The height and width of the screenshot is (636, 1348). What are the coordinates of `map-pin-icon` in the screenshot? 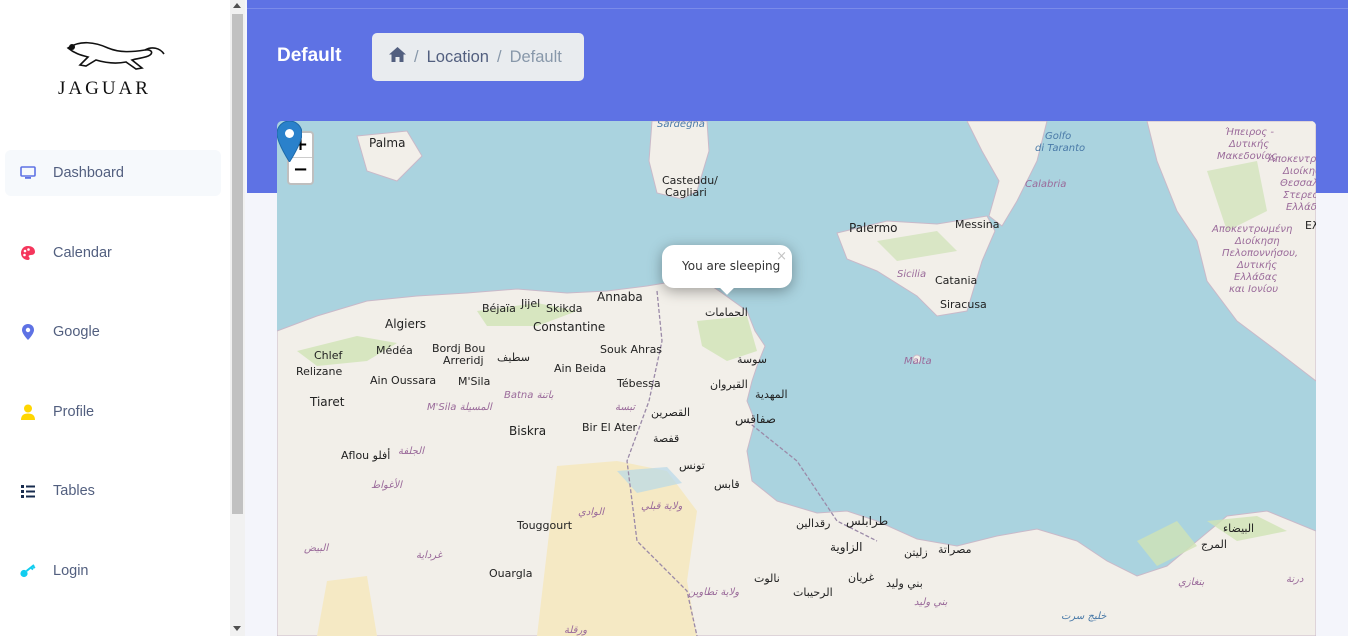 It's located at (28, 332).